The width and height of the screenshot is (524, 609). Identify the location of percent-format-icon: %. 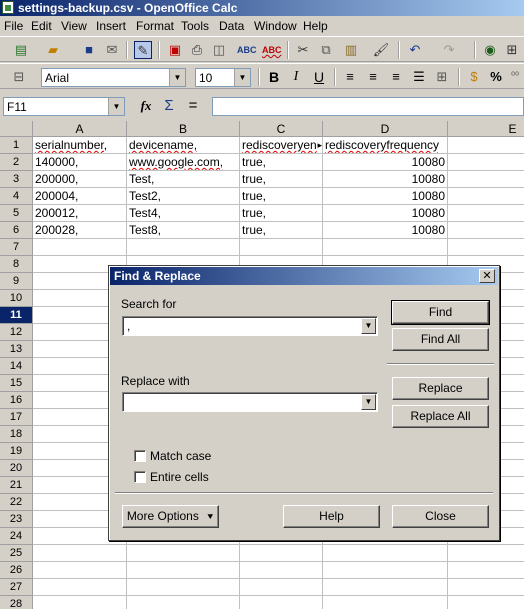
(496, 77).